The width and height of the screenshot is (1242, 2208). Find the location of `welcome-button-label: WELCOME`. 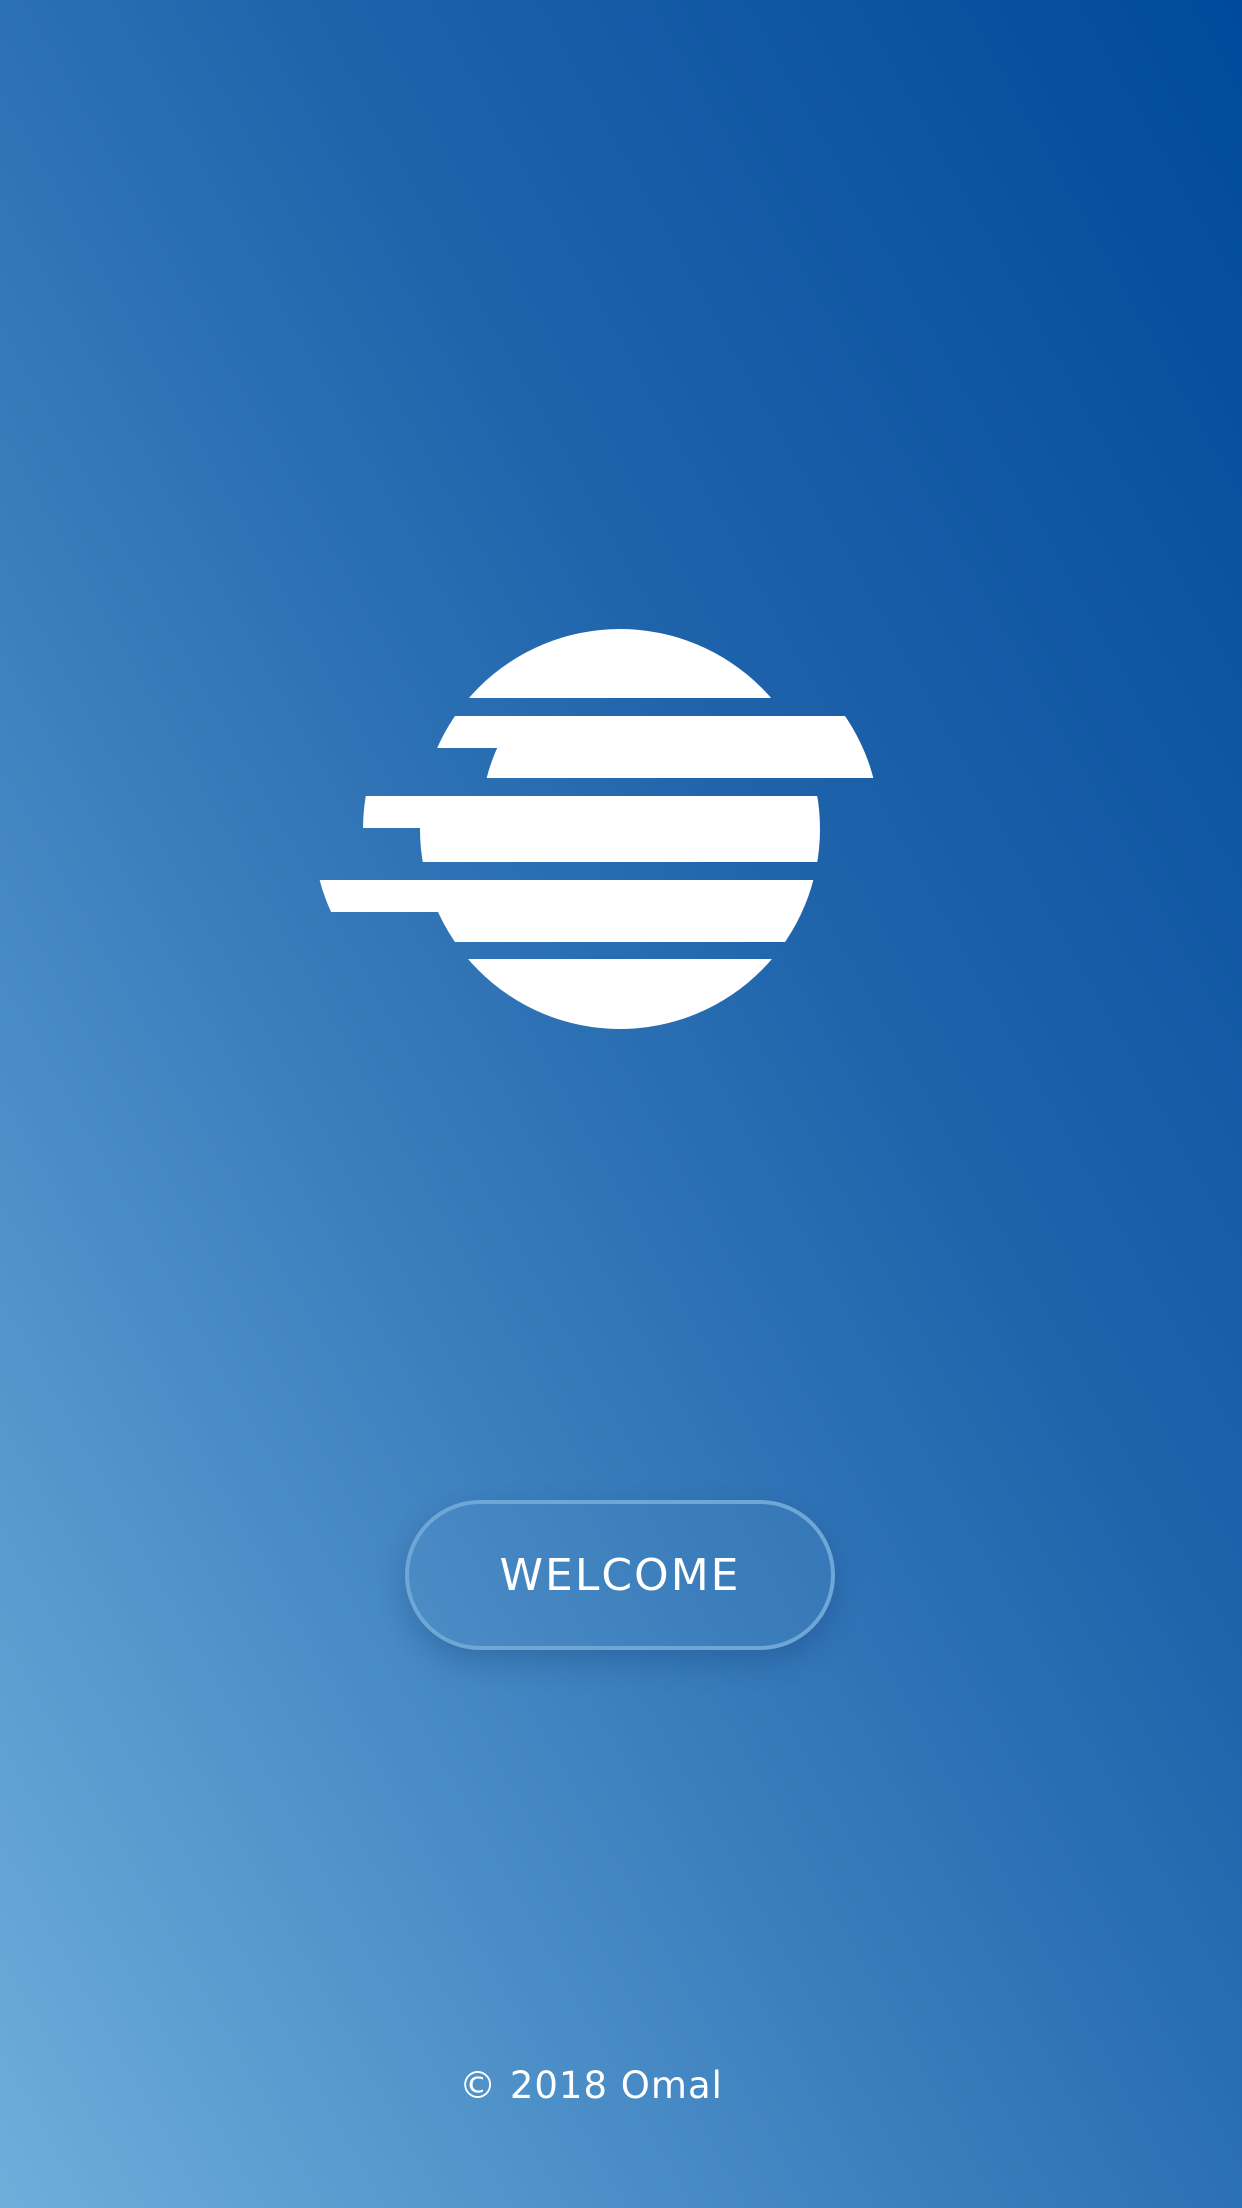

welcome-button-label: WELCOME is located at coordinates (620, 1575).